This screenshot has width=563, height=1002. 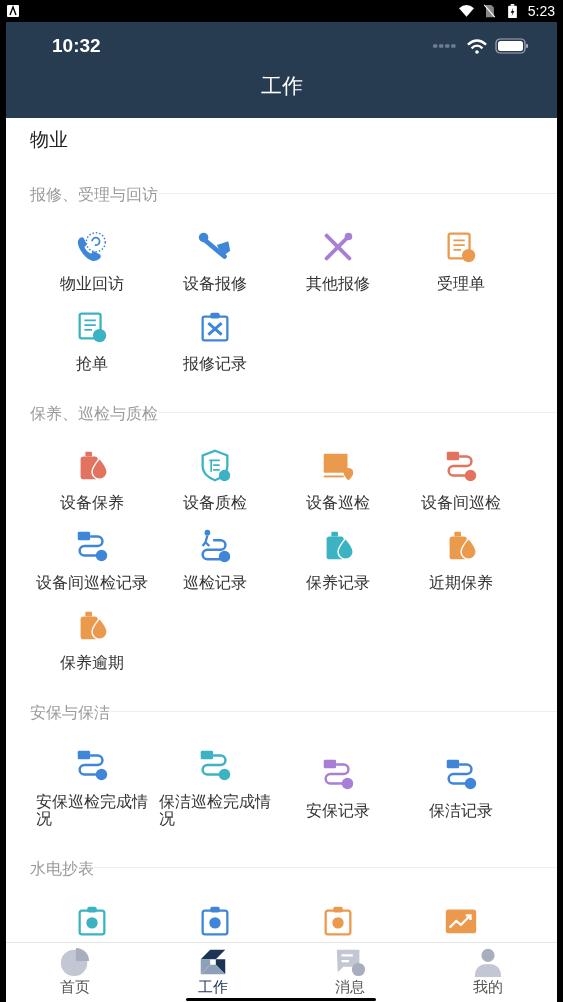 I want to click on section-title: 安保与保洁, so click(x=70, y=713).